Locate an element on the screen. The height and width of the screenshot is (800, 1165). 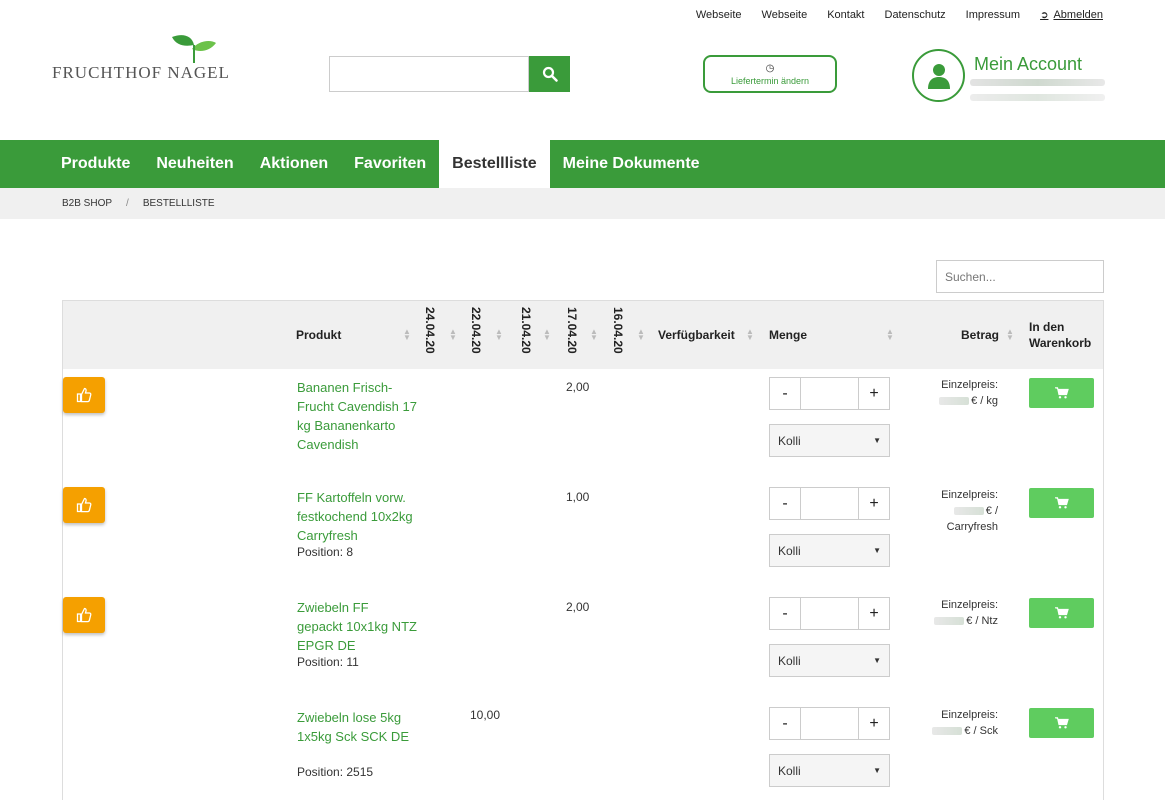
nav-bestellliste: Bestellliste is located at coordinates (494, 164).